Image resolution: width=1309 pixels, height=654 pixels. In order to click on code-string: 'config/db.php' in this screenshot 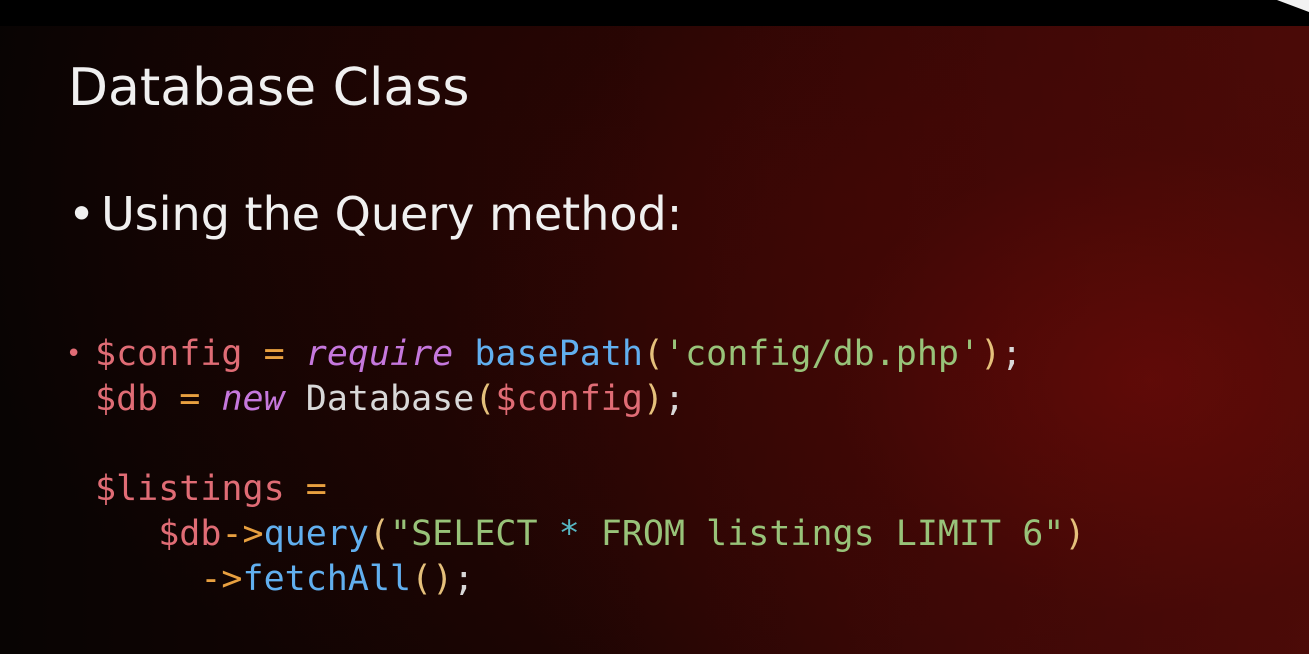, I will do `click(822, 354)`.